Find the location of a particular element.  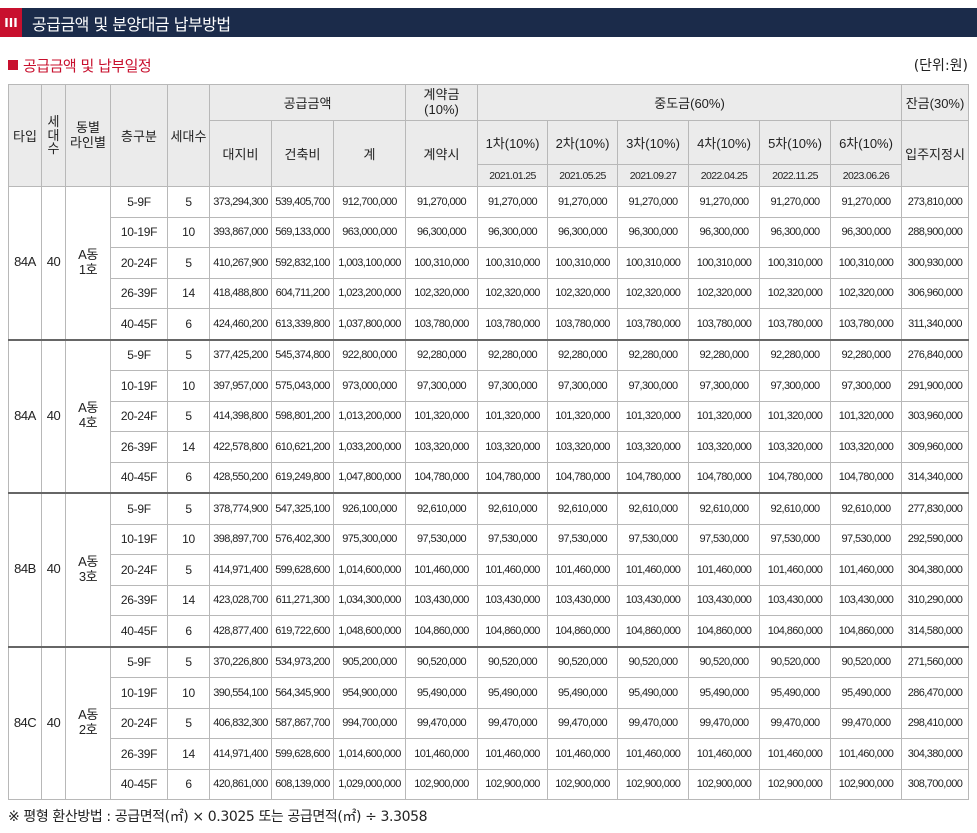

balance-cell: 303,960,000 is located at coordinates (935, 416).